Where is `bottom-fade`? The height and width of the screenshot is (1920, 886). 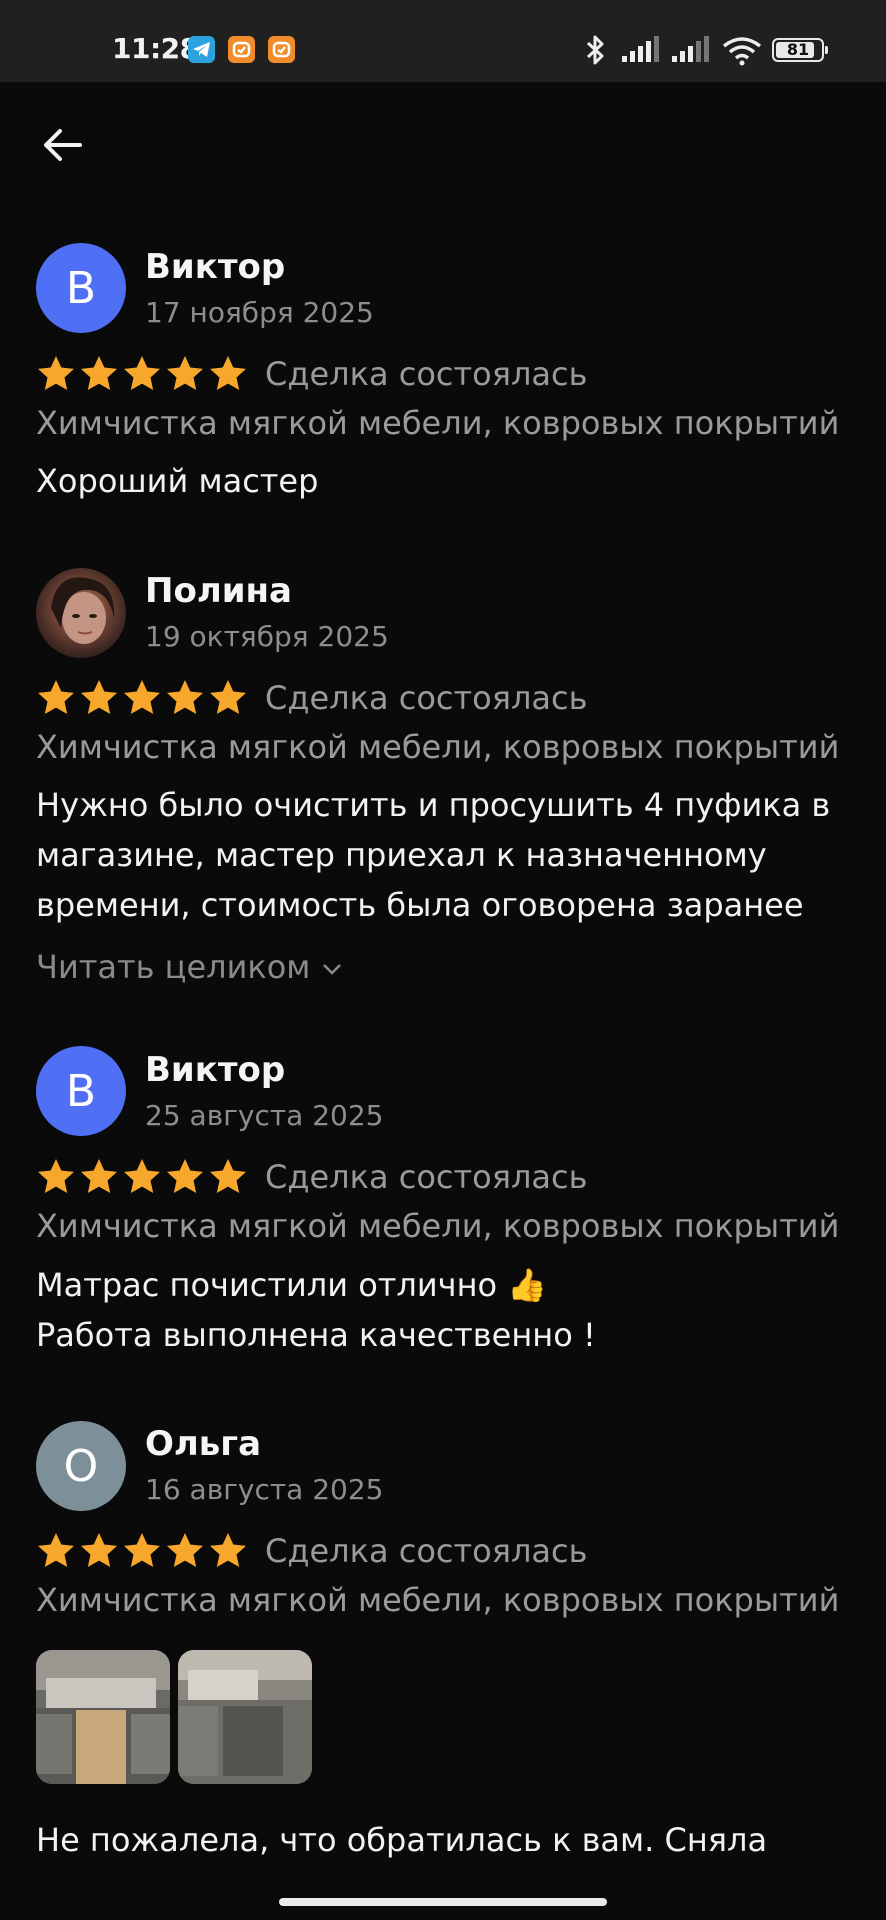
bottom-fade is located at coordinates (443, 1895).